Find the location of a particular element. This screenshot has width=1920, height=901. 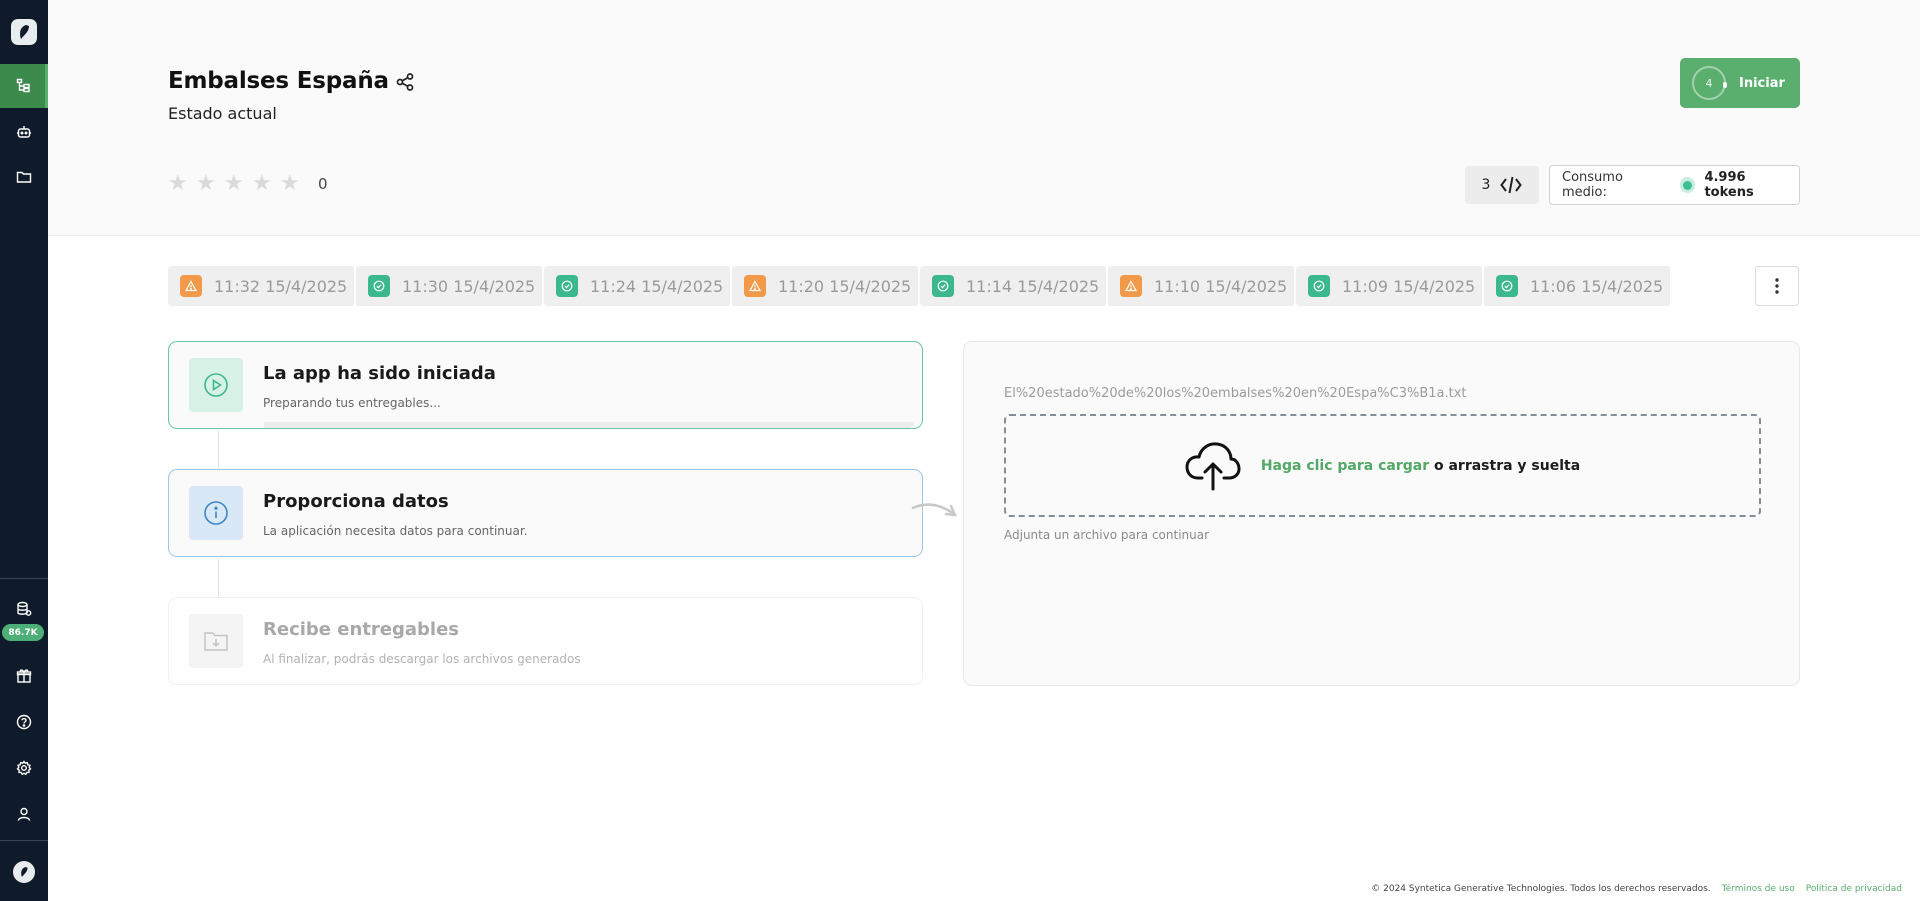

folder-download-icon is located at coordinates (216, 641).